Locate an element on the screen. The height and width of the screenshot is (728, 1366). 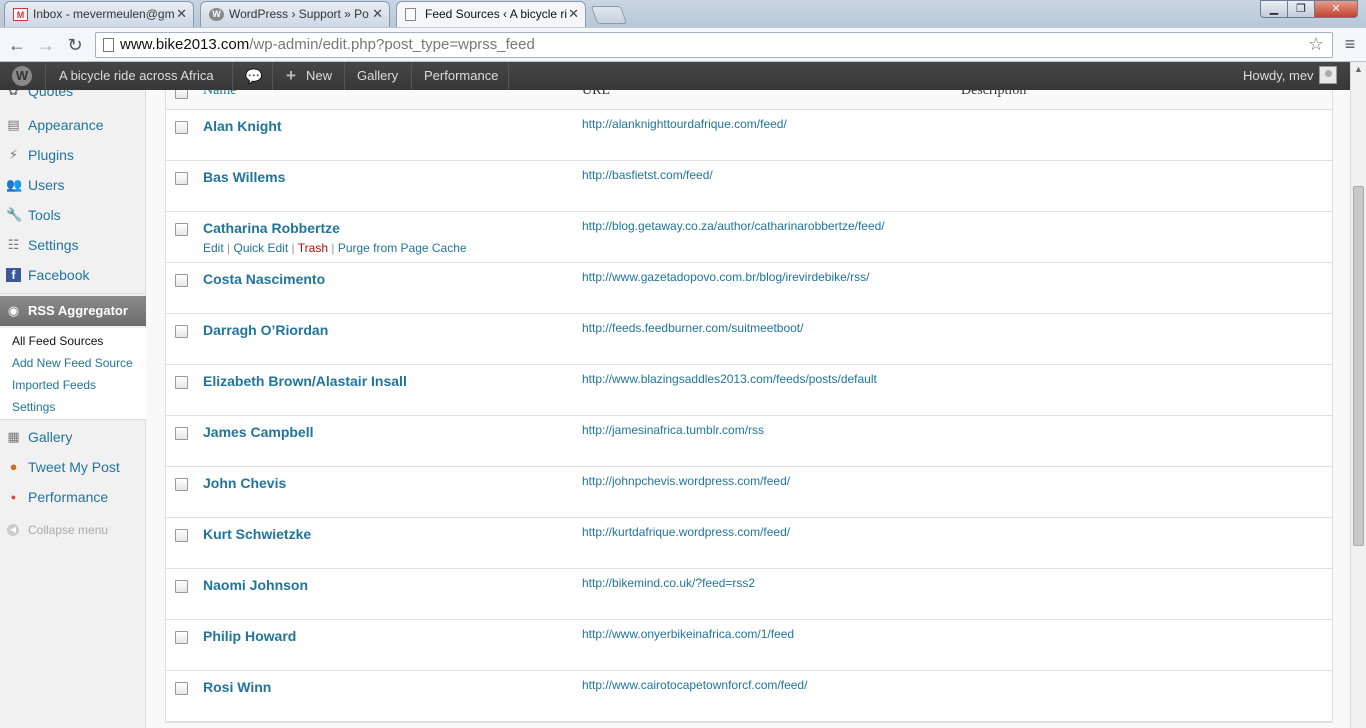
feed-name-link: Costa Nascimento is located at coordinates (264, 279).